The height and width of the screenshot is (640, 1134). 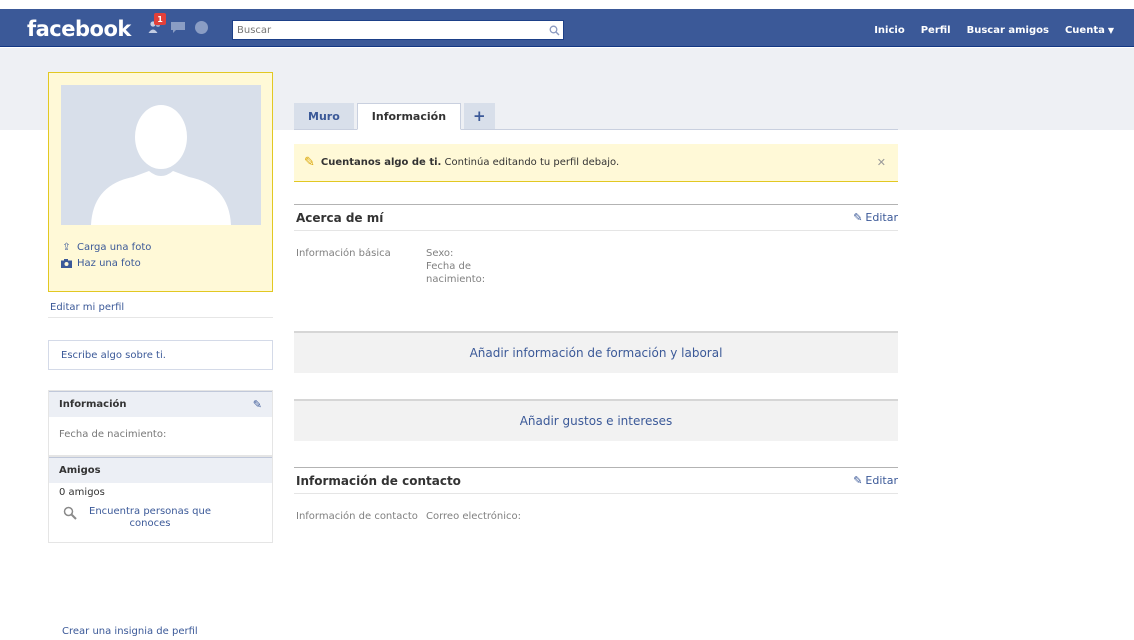 What do you see at coordinates (596, 218) in the screenshot?
I see `about-header: Acerca de mí ✎ Editar` at bounding box center [596, 218].